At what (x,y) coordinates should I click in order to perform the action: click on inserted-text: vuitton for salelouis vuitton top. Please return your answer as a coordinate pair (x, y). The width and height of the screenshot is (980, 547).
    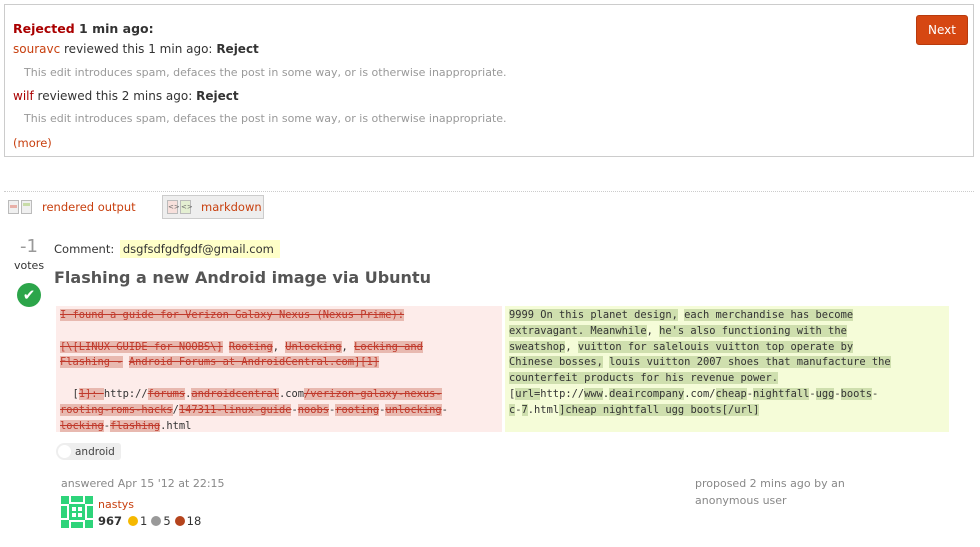
    Looking at the image, I should click on (684, 346).